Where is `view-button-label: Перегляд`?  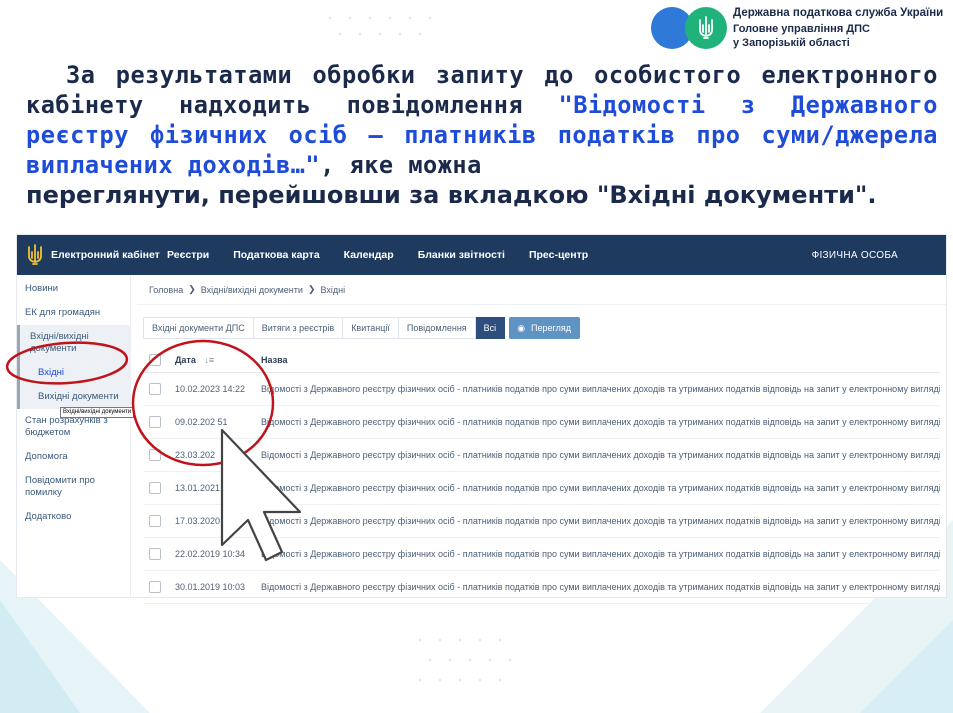 view-button-label: Перегляд is located at coordinates (551, 328).